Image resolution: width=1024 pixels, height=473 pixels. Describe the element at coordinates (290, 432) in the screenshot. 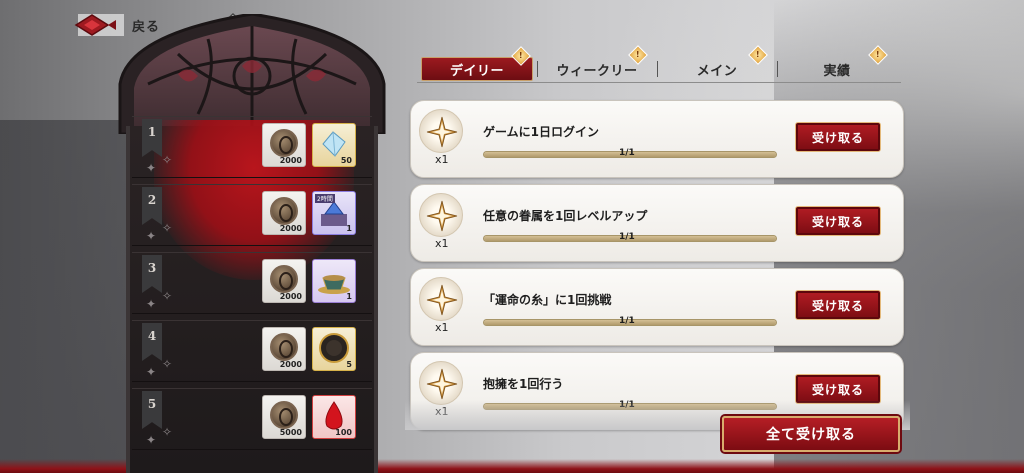

I see `item-quantity: 5000` at that location.